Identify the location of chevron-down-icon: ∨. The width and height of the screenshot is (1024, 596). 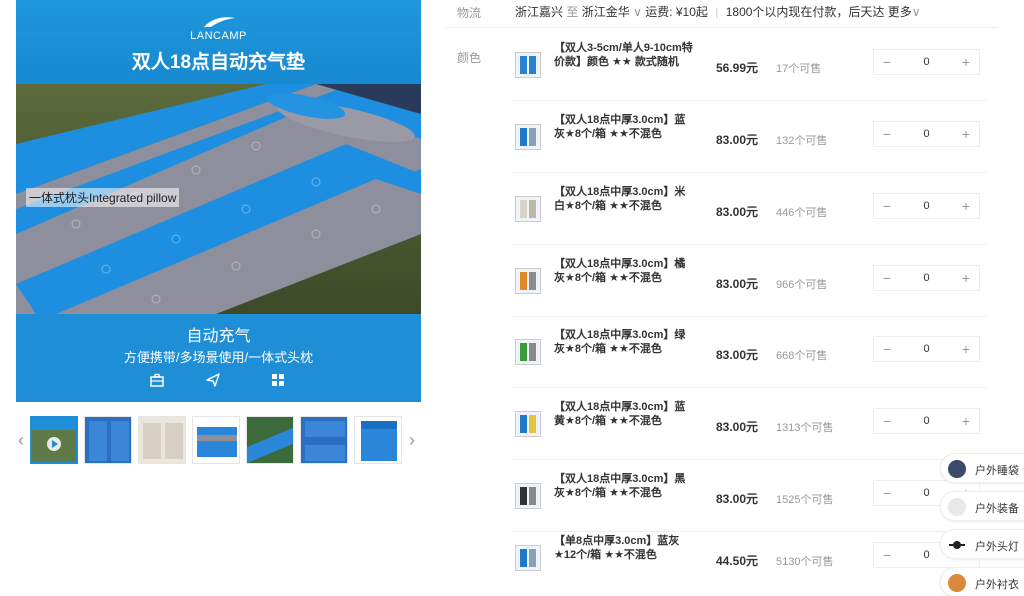
(916, 12).